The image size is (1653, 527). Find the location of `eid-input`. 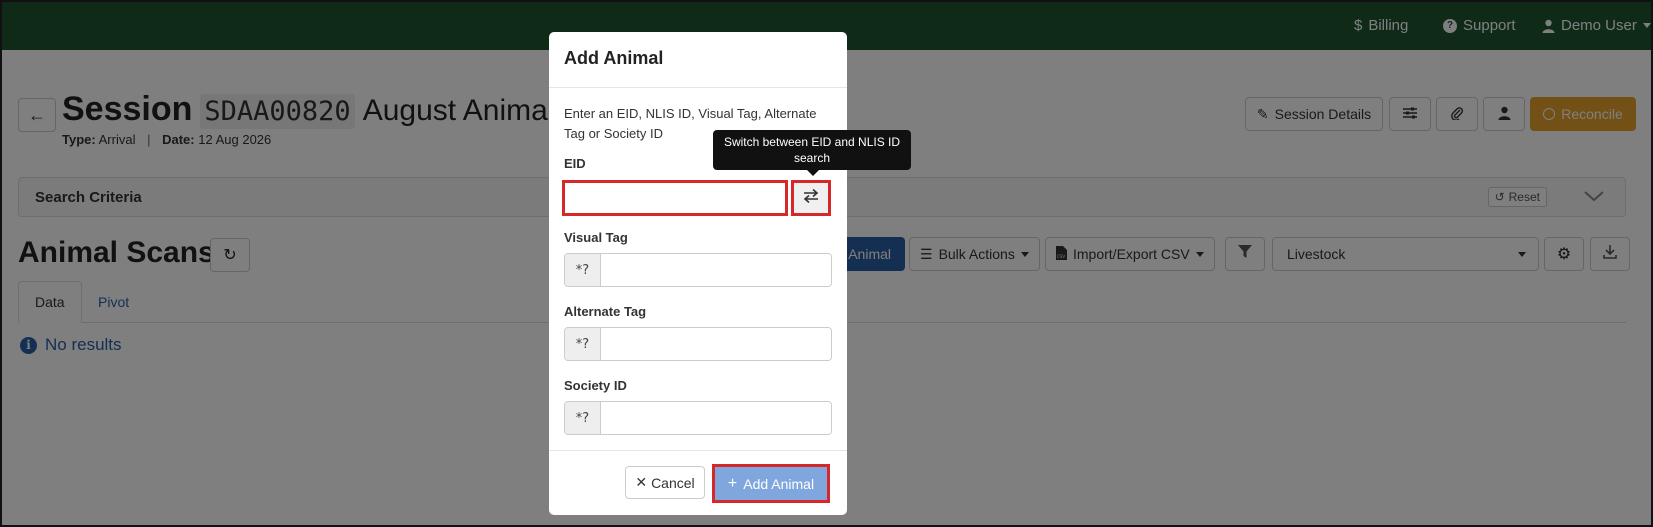

eid-input is located at coordinates (675, 198).